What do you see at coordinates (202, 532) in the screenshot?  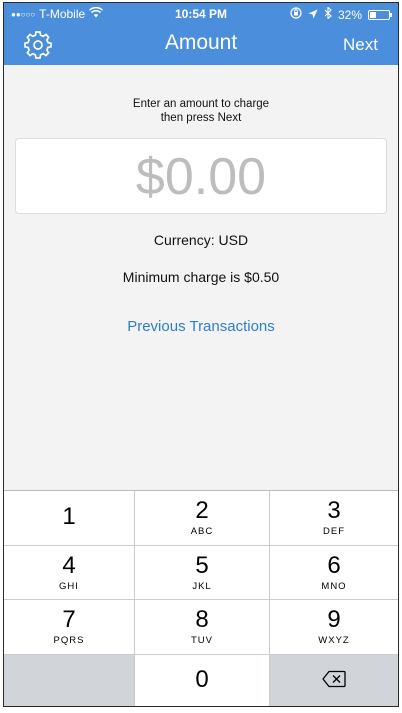 I see `key-letters: ABC` at bounding box center [202, 532].